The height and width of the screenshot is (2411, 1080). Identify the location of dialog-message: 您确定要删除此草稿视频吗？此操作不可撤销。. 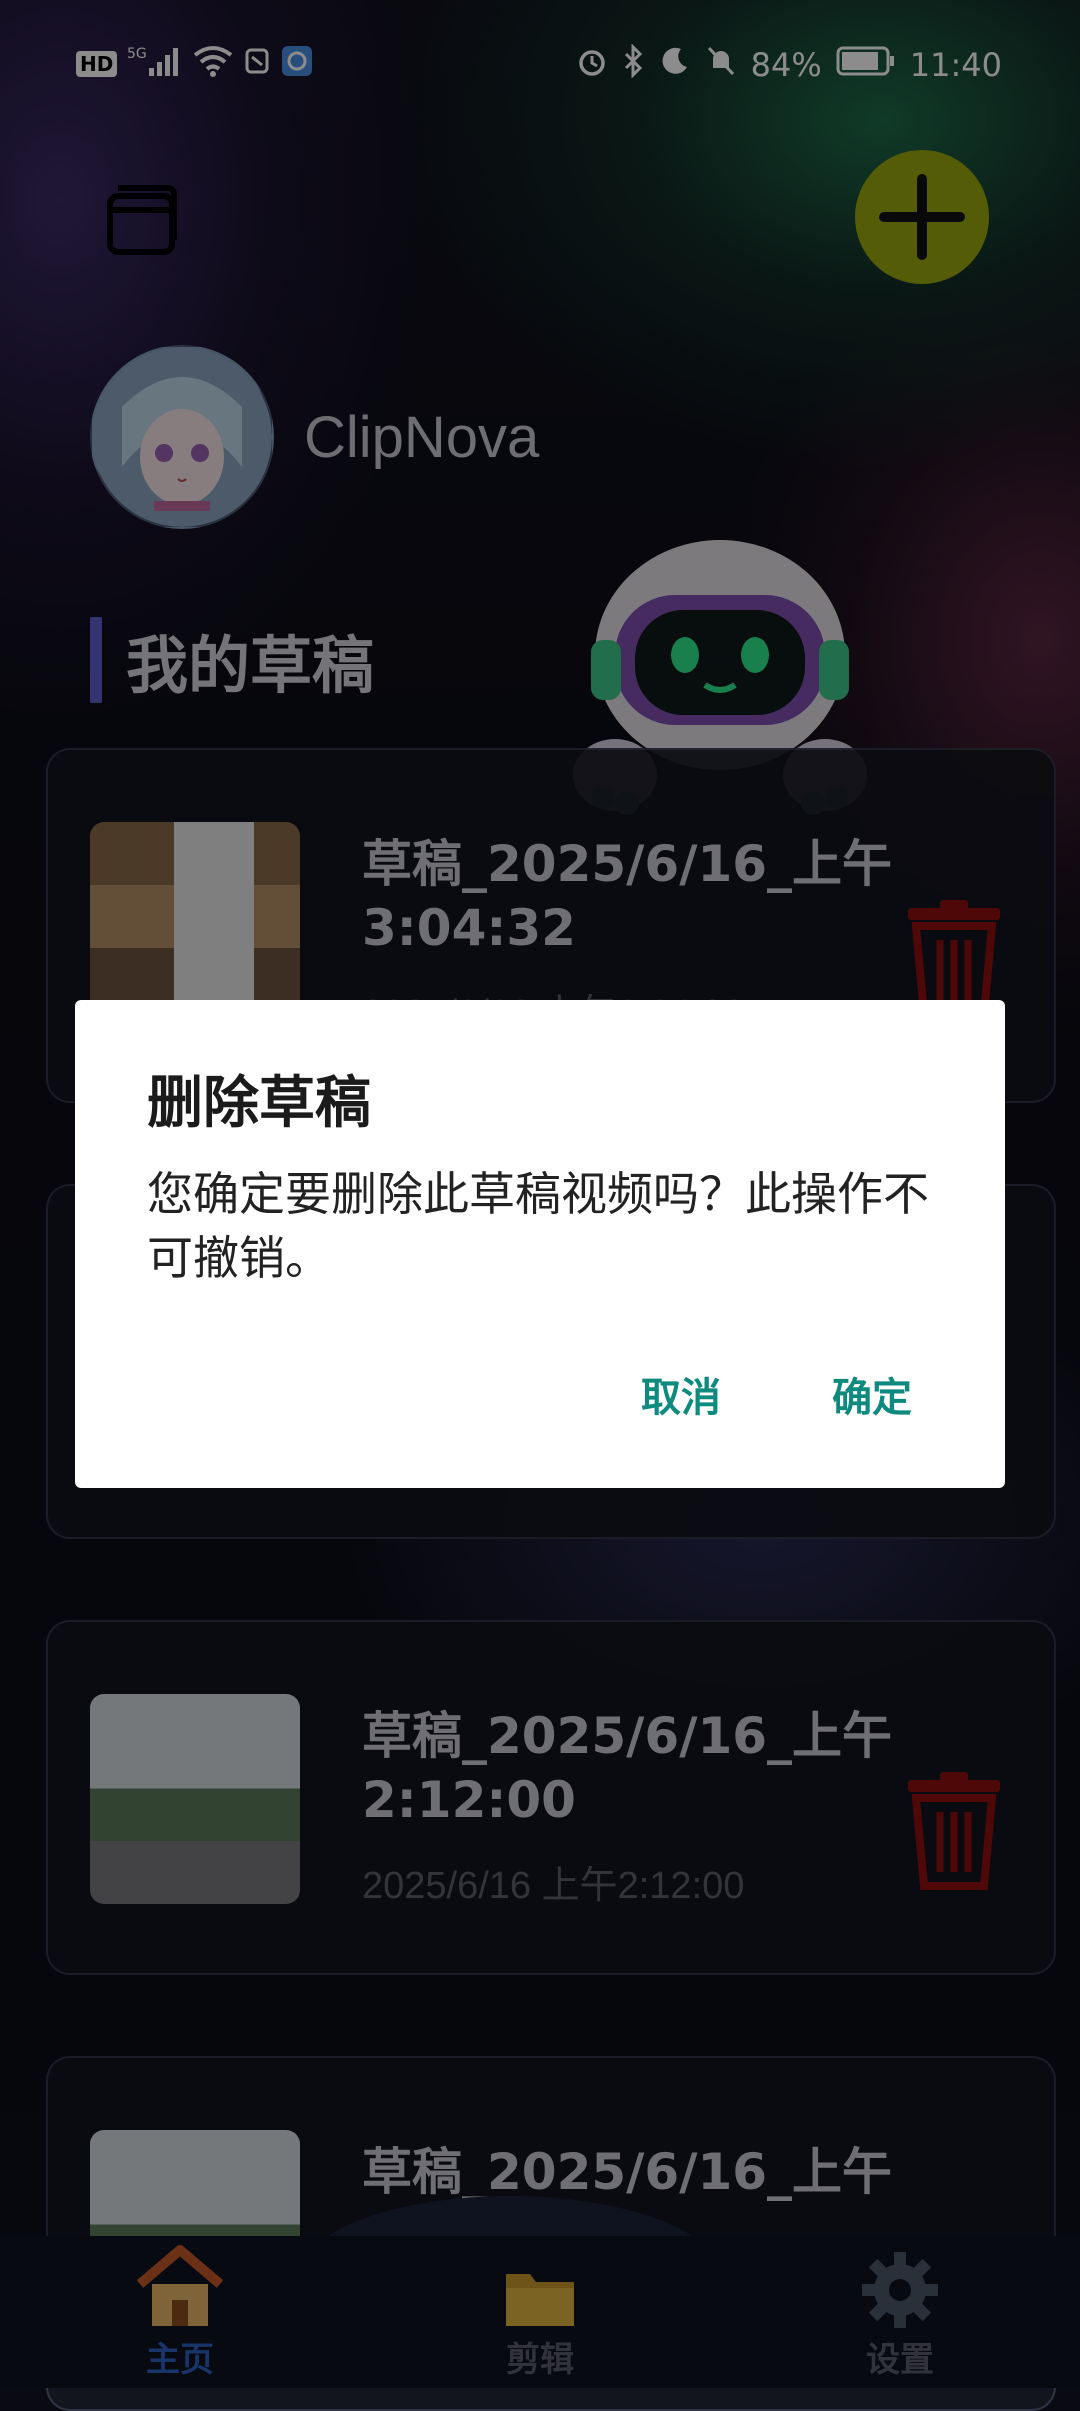
(538, 1226).